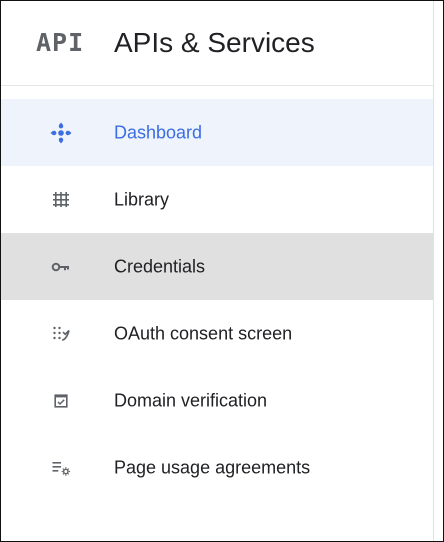  What do you see at coordinates (212, 467) in the screenshot?
I see `sidebar-item-label: Page usage agreements` at bounding box center [212, 467].